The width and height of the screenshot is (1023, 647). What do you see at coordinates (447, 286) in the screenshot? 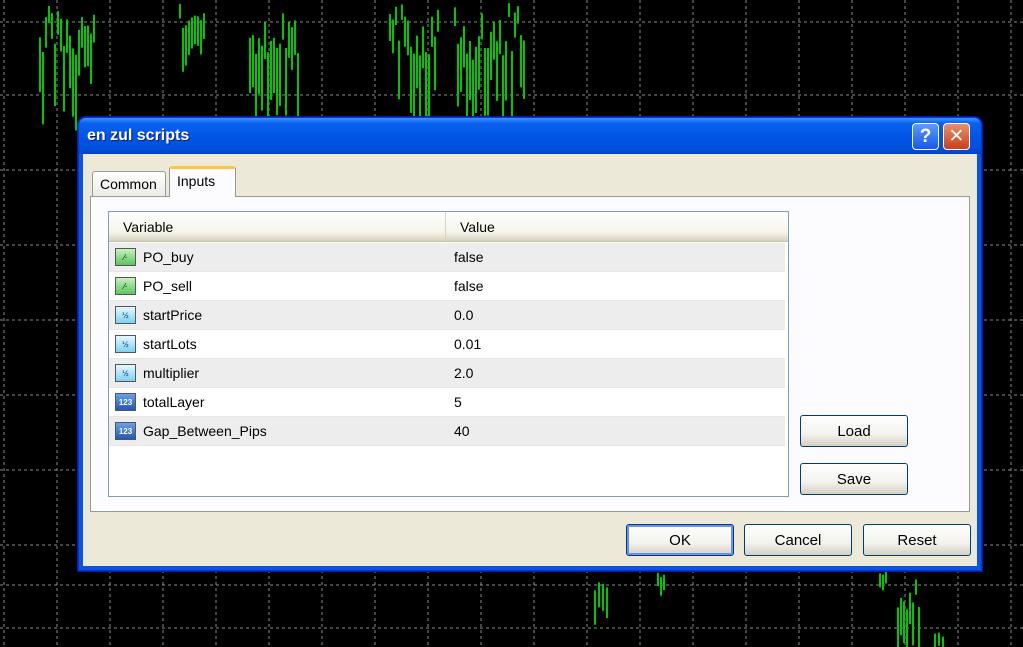
I see `table-row: ⁄· PO_sell false` at bounding box center [447, 286].